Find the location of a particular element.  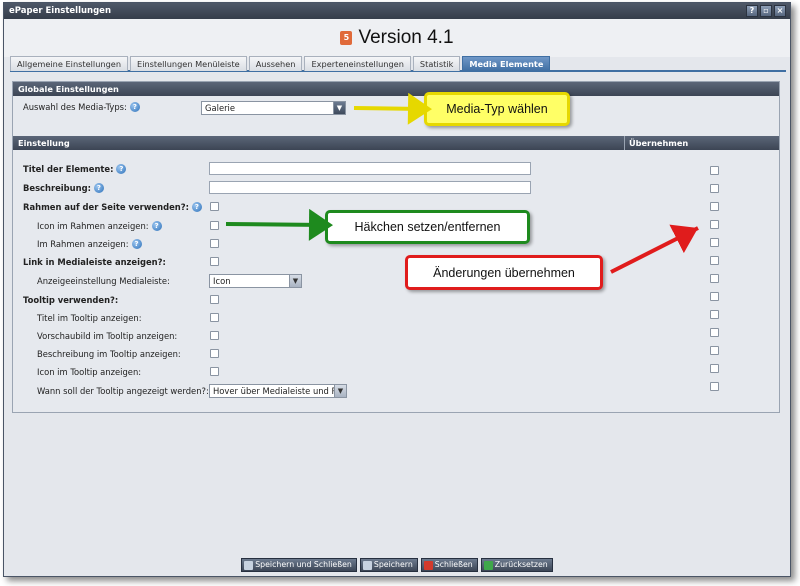

tooltip-preview-checkbox is located at coordinates (214, 335).